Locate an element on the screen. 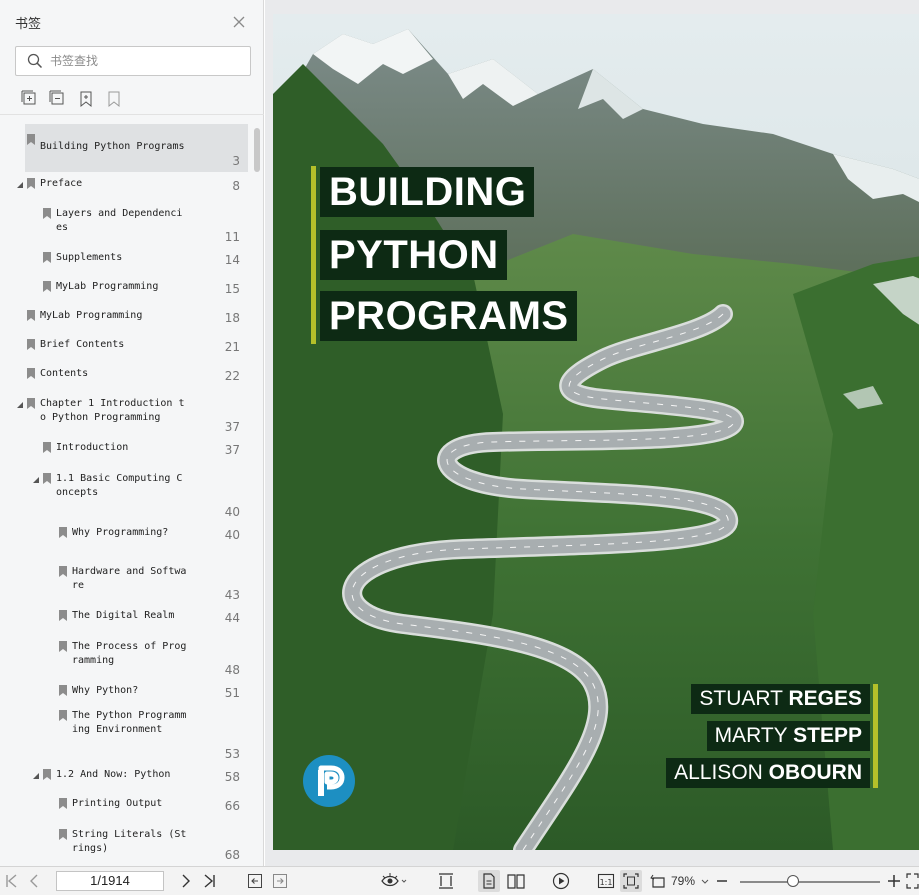  zoom-slider-track is located at coordinates (810, 882).